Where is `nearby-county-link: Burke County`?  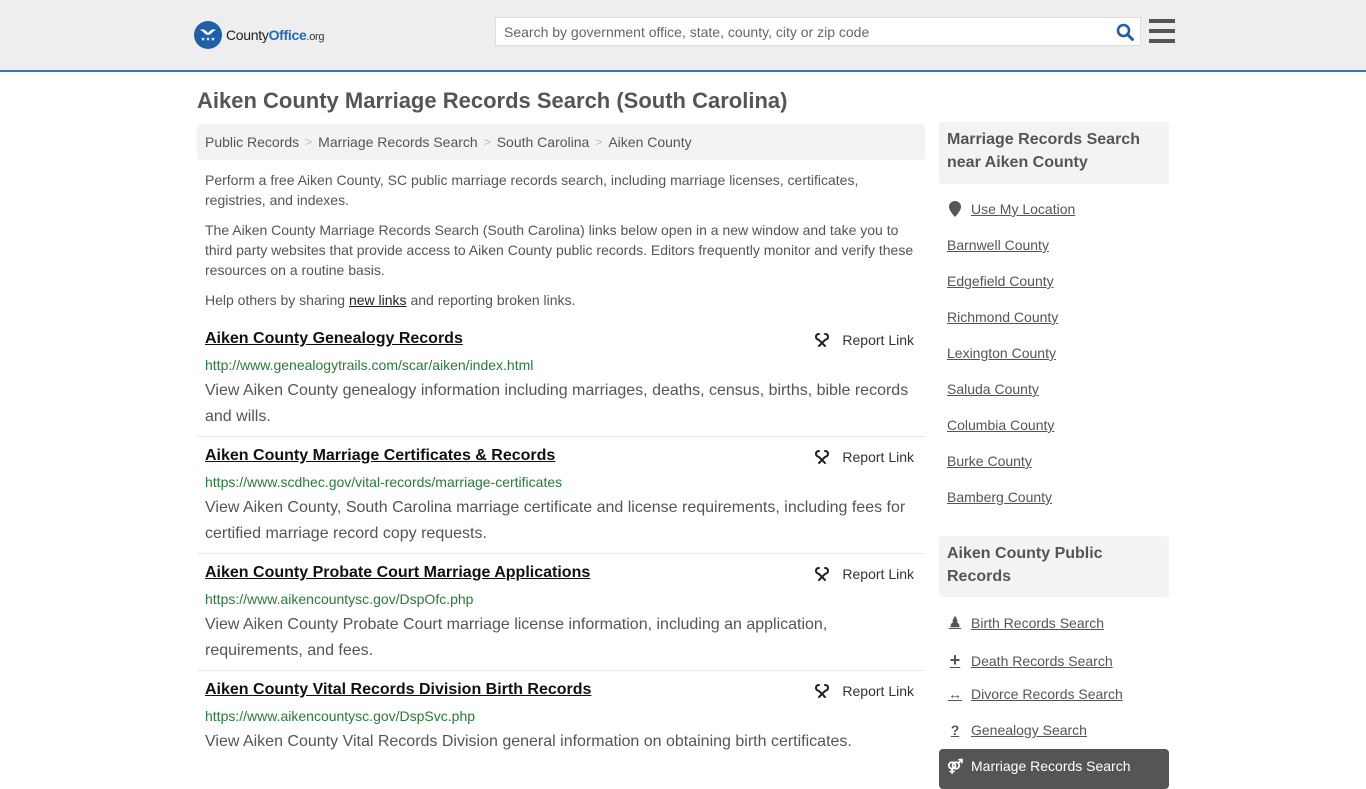
nearby-county-link: Burke County is located at coordinates (989, 461).